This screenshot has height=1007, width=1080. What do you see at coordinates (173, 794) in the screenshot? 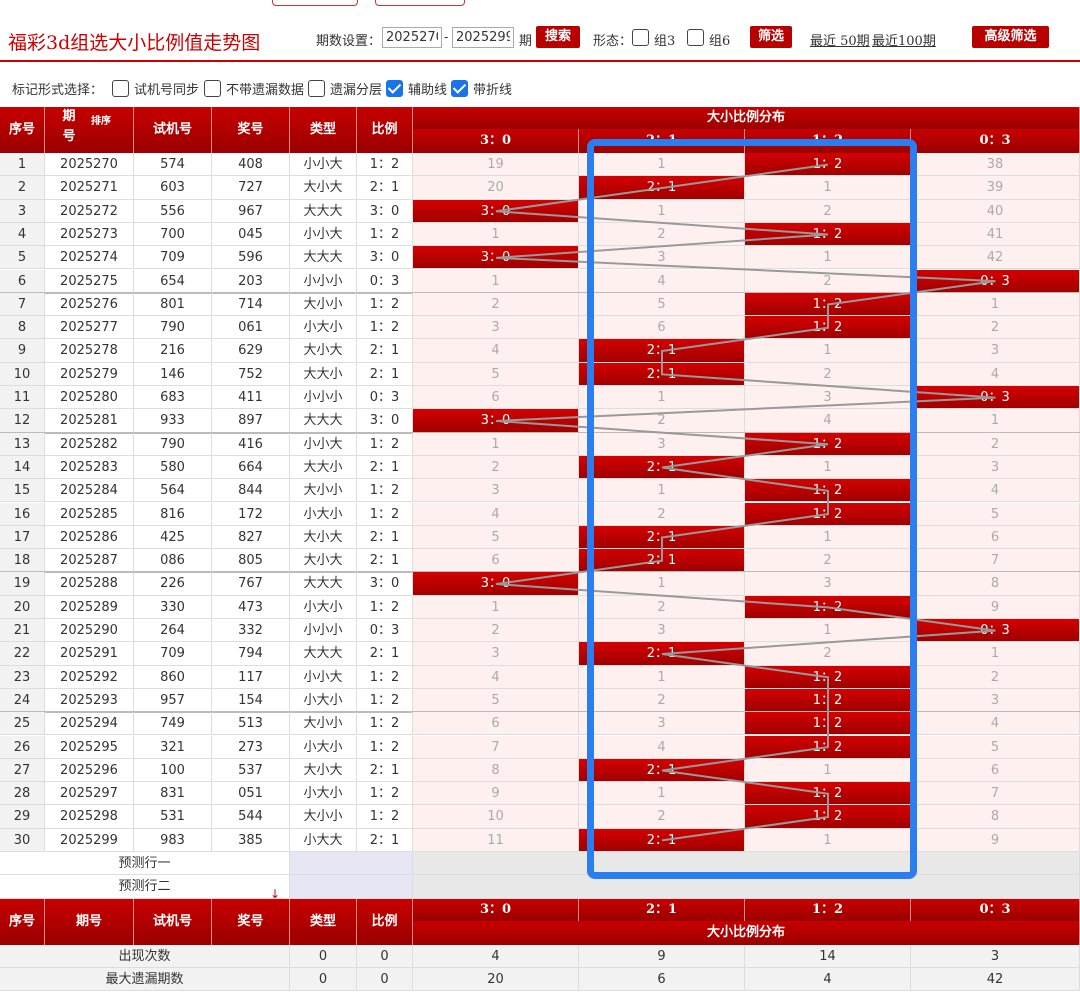
I see `row-trial: 831` at bounding box center [173, 794].